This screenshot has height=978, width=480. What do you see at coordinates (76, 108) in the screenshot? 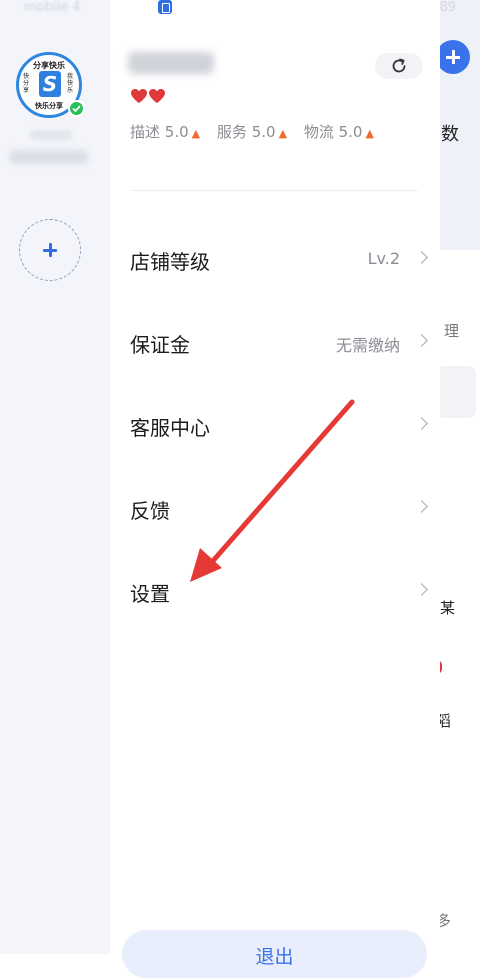
I see `verified-check-icon` at bounding box center [76, 108].